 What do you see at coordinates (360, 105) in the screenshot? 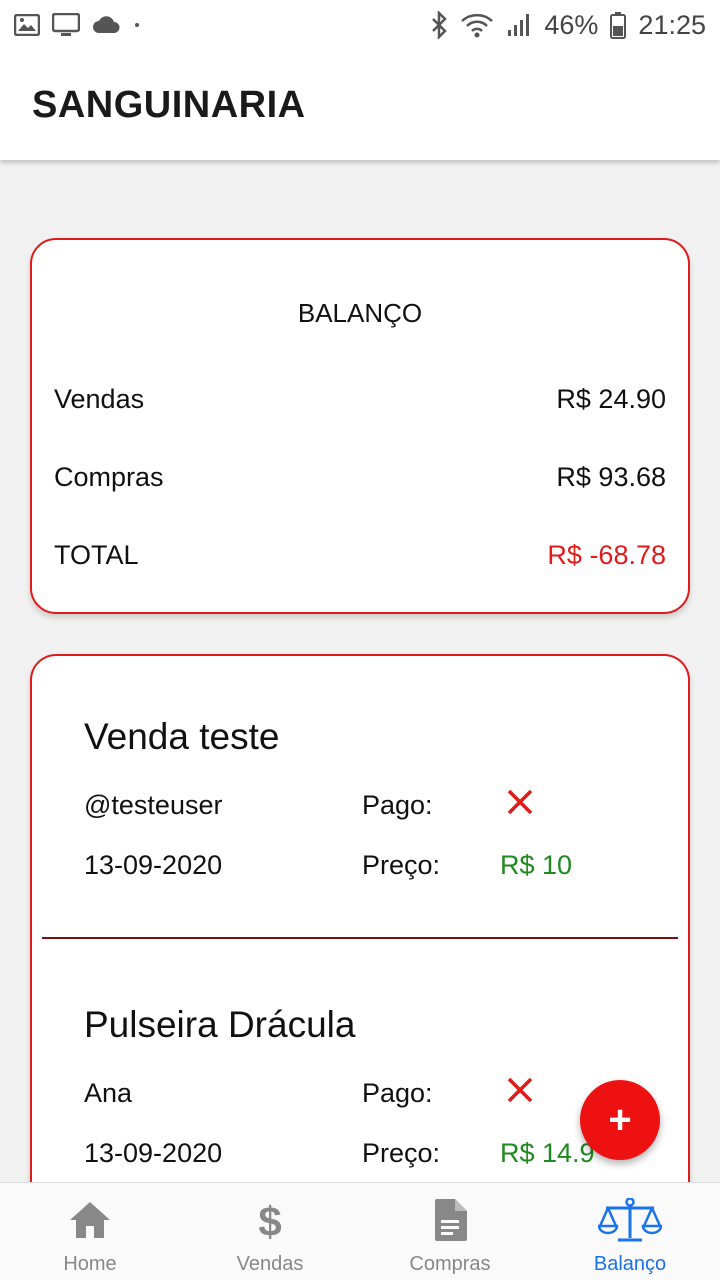
I see `app-bar: SANGUINARIA` at bounding box center [360, 105].